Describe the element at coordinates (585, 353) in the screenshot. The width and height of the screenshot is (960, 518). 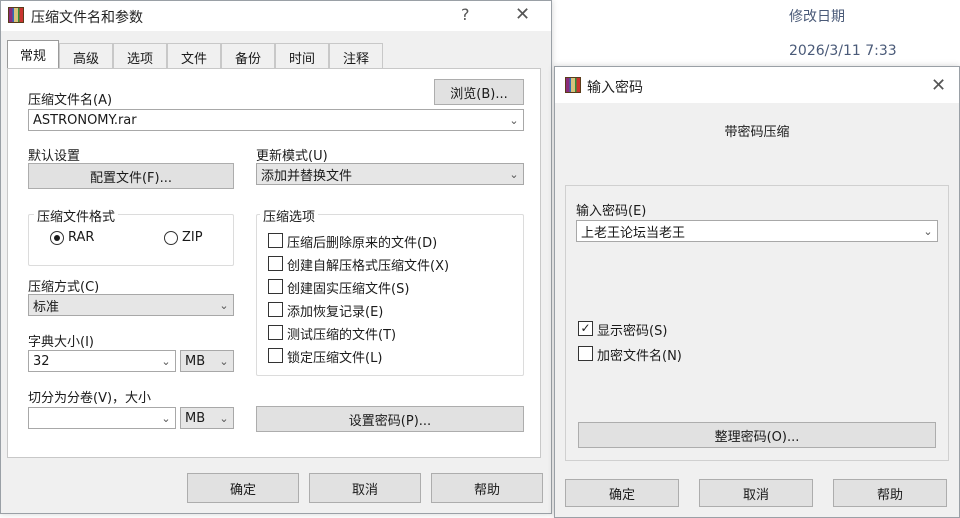
I see `encrypt-filenames-checkbox` at that location.